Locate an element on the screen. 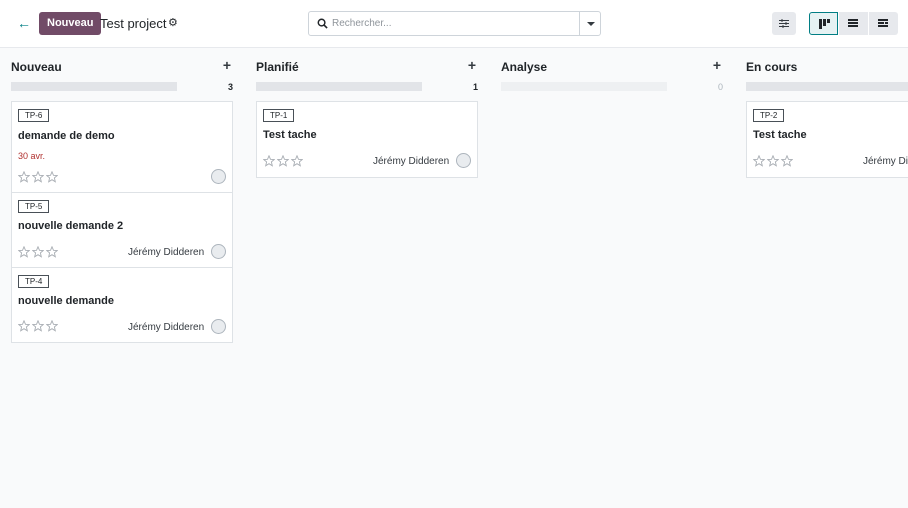 Image resolution: width=908 pixels, height=508 pixels. card-reference: TP-4 is located at coordinates (34, 281).